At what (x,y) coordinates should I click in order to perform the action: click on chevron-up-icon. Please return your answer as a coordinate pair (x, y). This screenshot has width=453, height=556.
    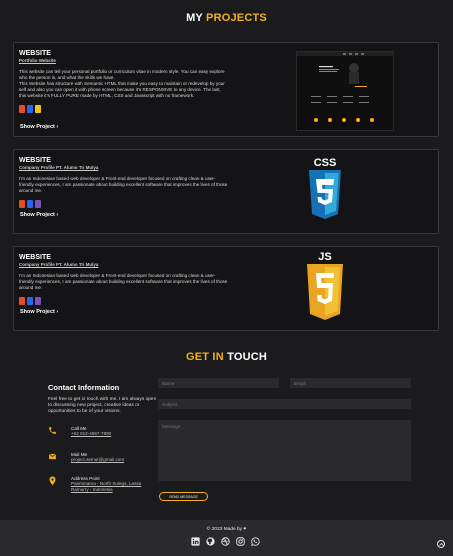
    Looking at the image, I should click on (441, 544).